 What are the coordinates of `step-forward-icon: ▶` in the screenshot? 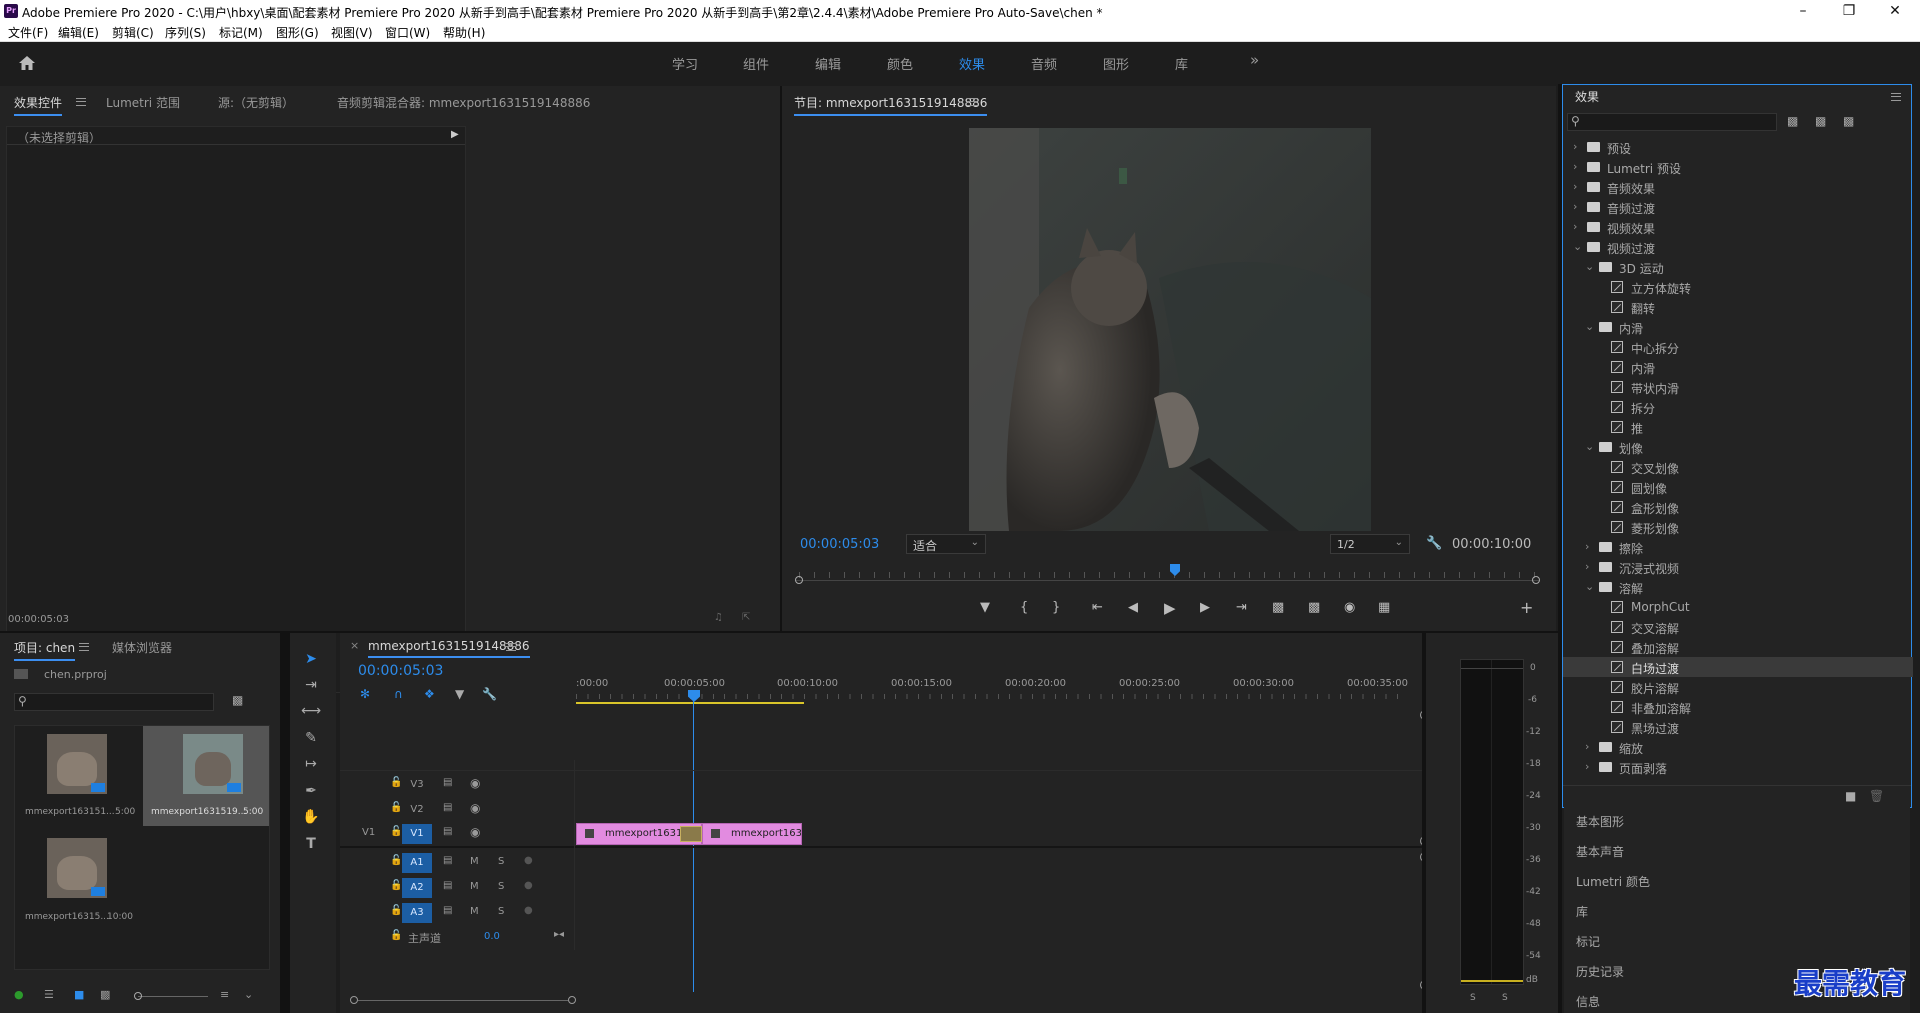 It's located at (1205, 607).